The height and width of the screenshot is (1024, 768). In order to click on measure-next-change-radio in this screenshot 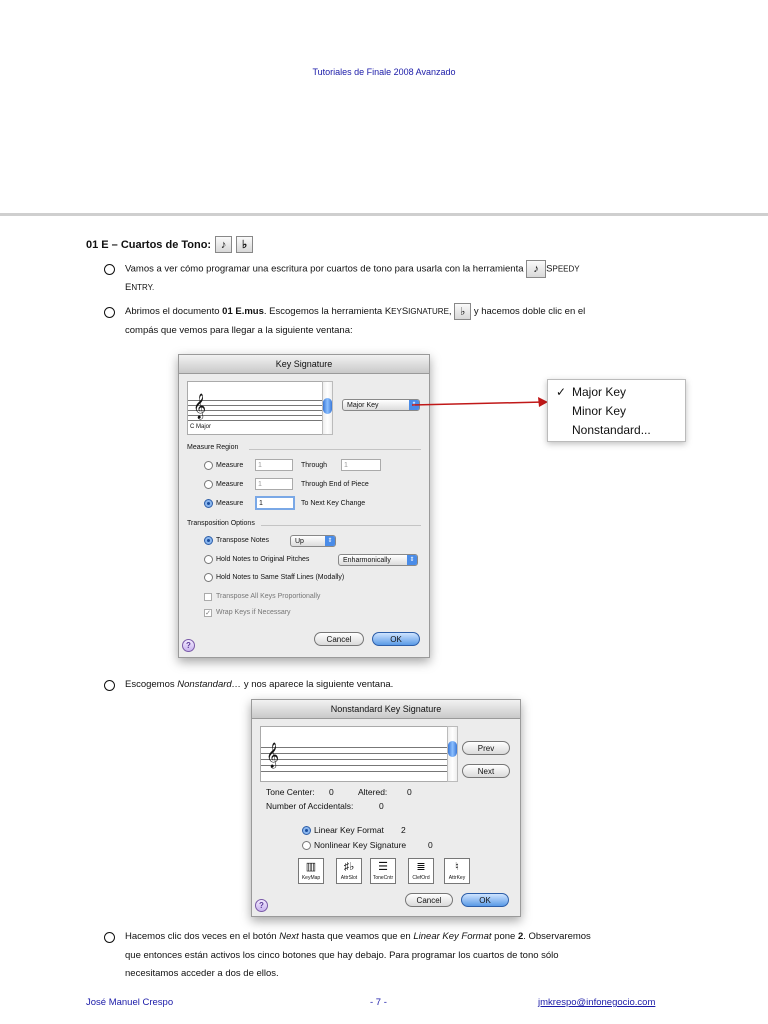, I will do `click(208, 503)`.